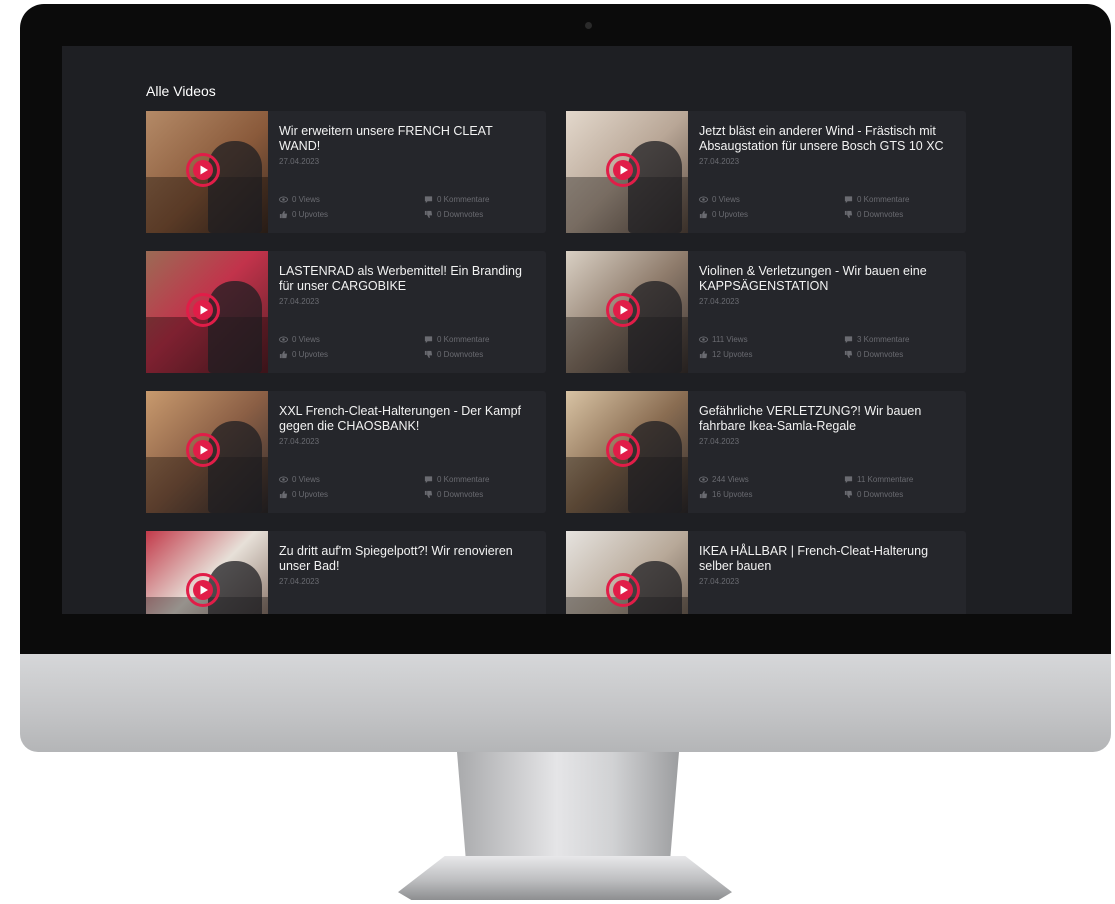 Image resolution: width=1115 pixels, height=904 pixels. Describe the element at coordinates (568, 806) in the screenshot. I see `monitor-stand` at that location.